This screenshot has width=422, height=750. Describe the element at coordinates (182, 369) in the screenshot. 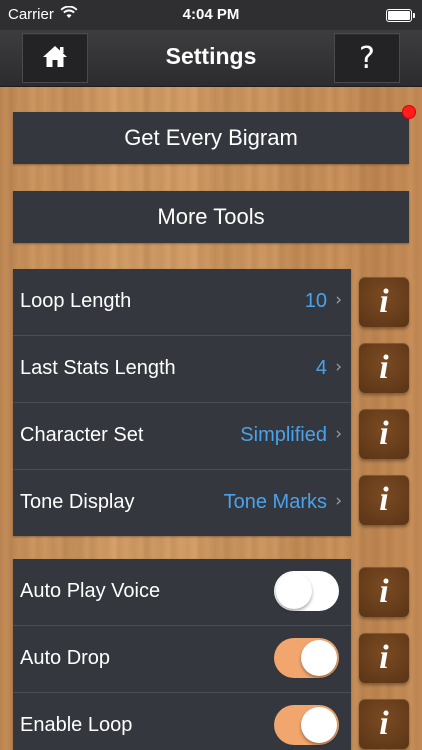

I see `setting-last-stats-length: Last Stats Length 4 ›` at that location.